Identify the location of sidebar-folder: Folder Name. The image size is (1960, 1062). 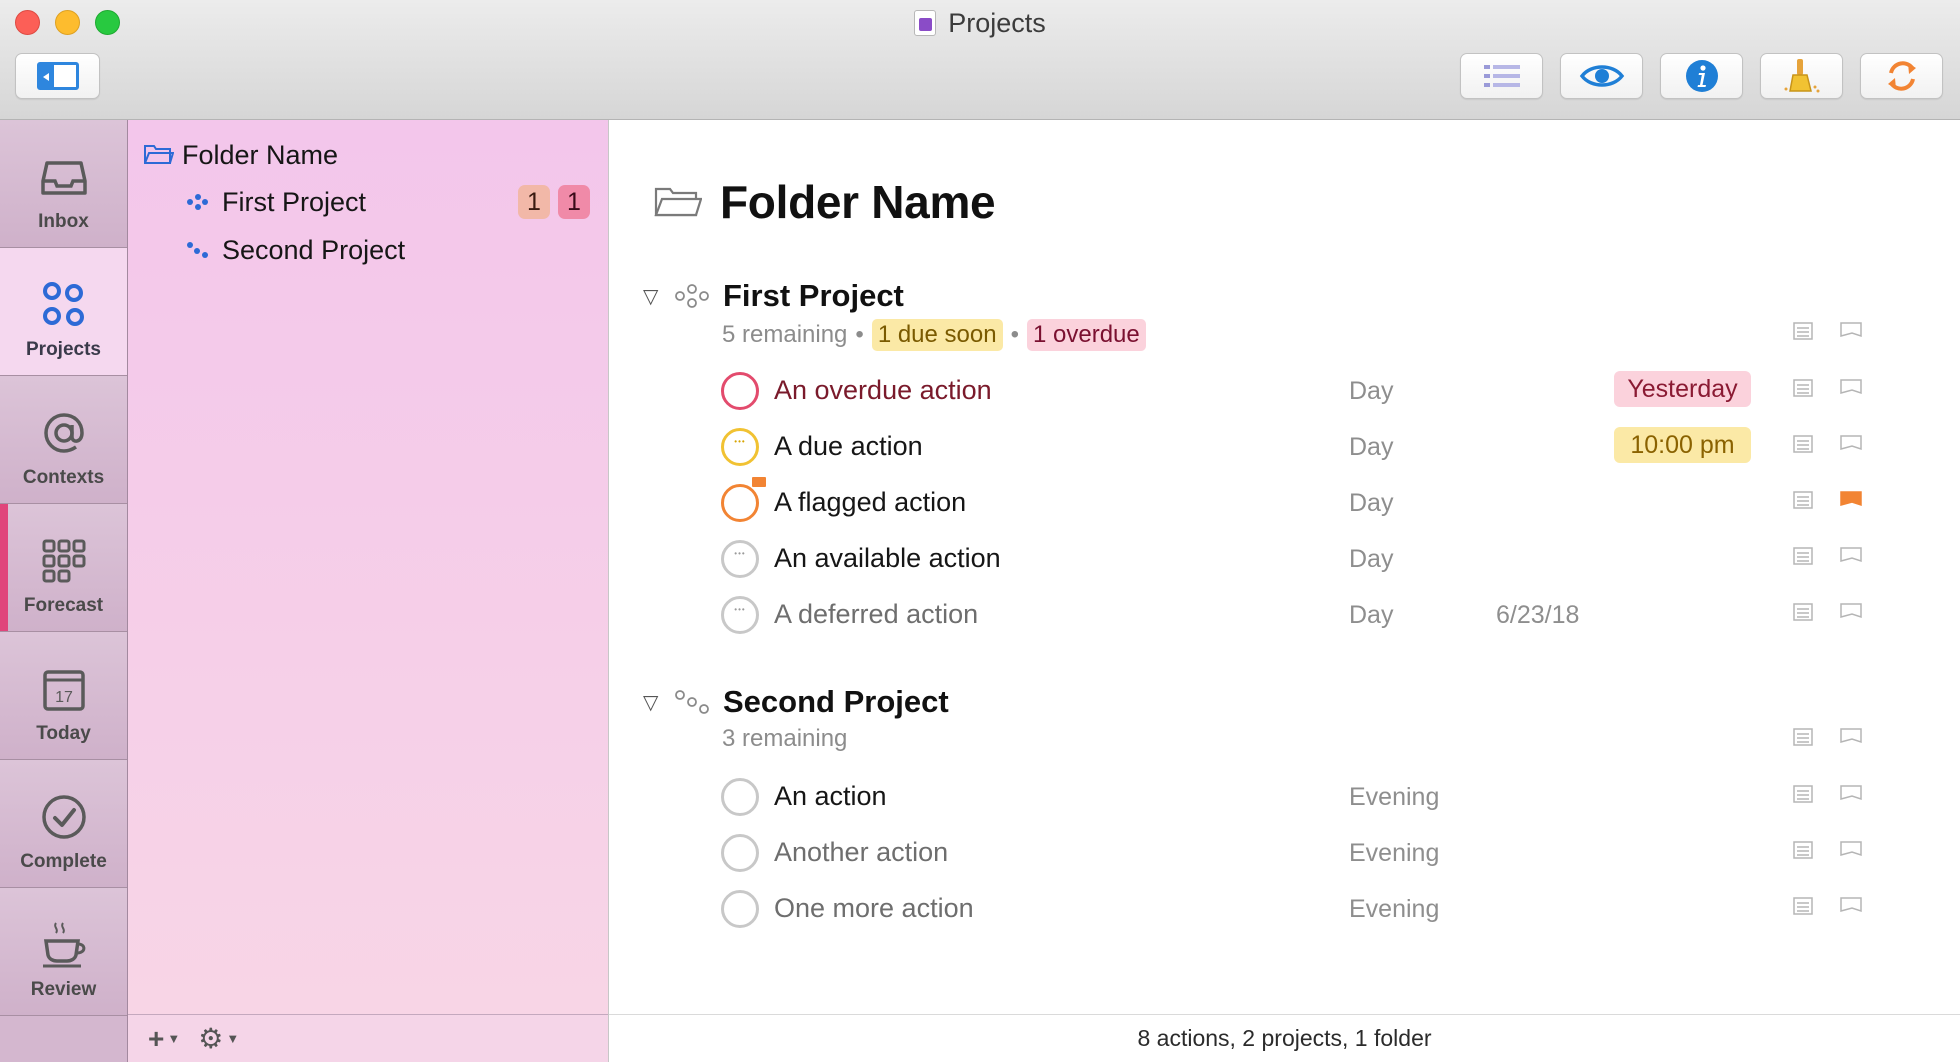
(241, 155).